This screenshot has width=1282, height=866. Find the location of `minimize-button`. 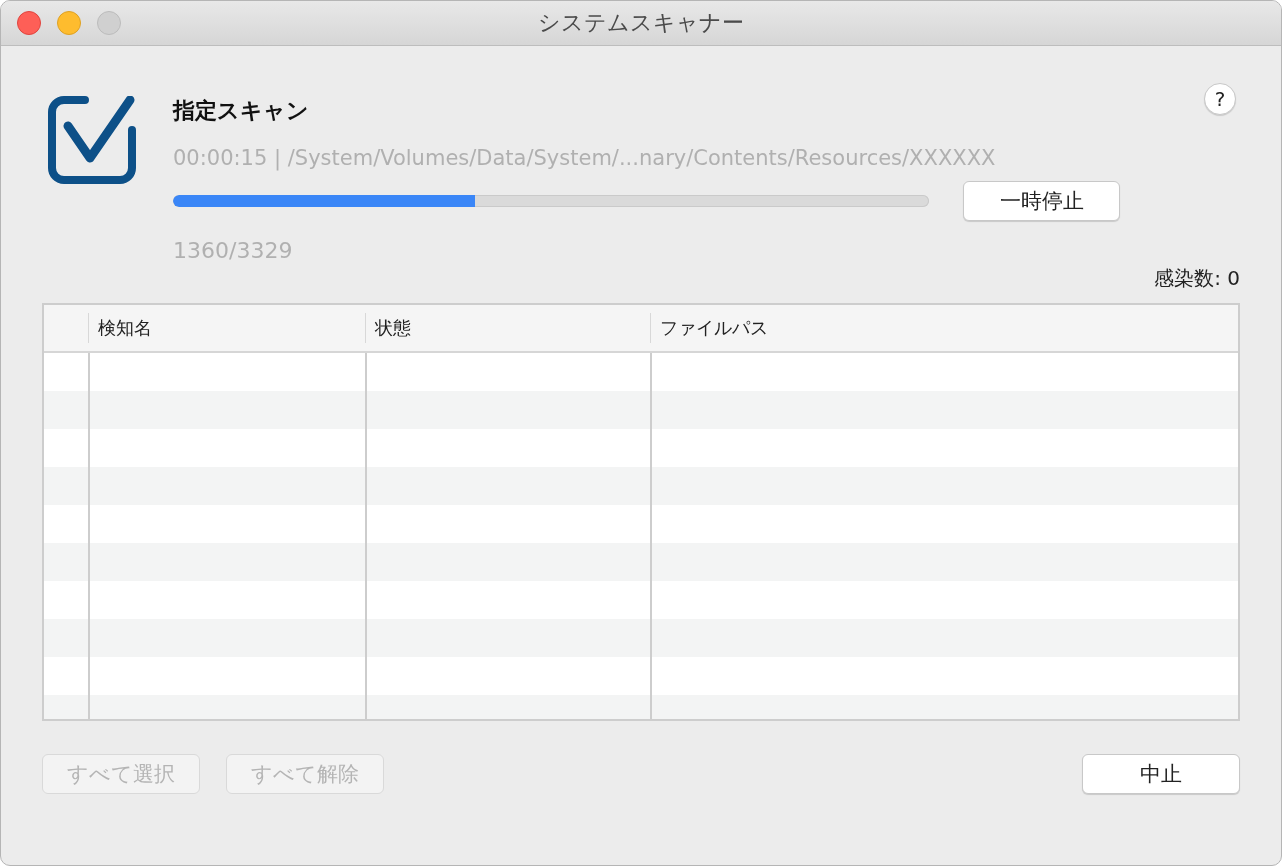

minimize-button is located at coordinates (69, 23).